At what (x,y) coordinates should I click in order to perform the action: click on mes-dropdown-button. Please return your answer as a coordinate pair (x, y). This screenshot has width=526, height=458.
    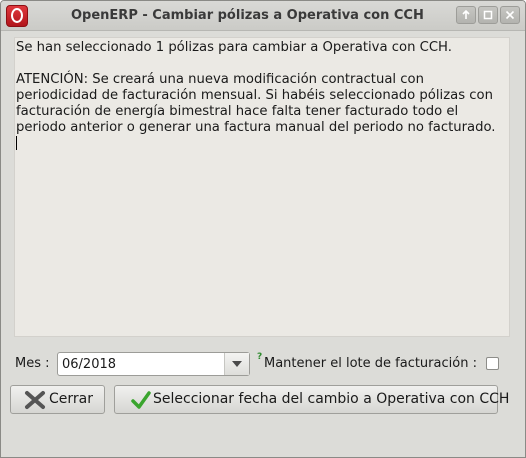
    Looking at the image, I should click on (236, 364).